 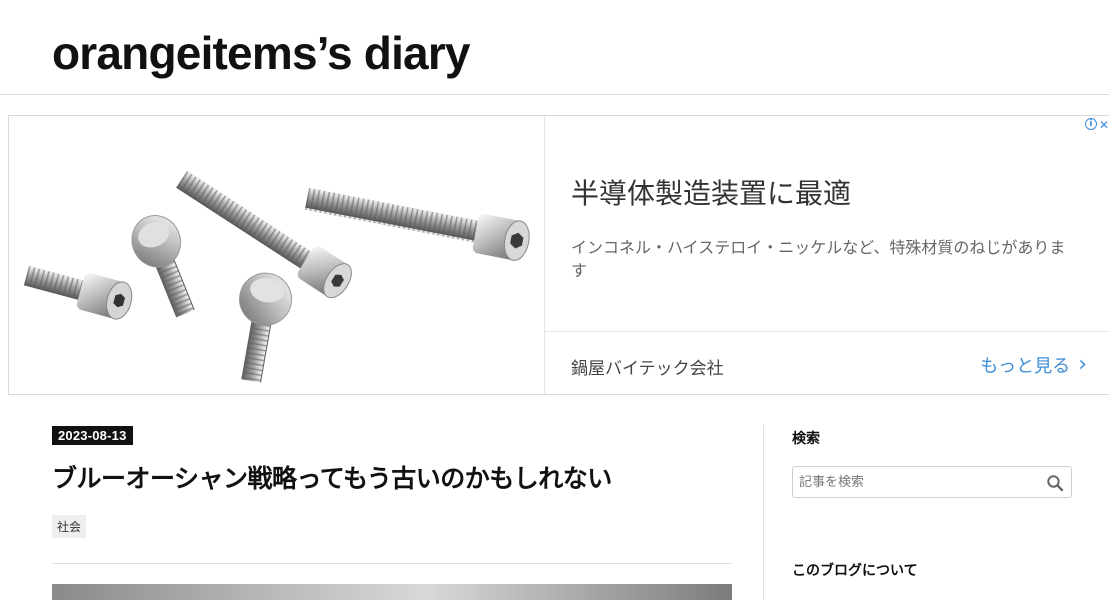 I want to click on ad-advertiser: 鍋屋バイテック会社, so click(x=647, y=369).